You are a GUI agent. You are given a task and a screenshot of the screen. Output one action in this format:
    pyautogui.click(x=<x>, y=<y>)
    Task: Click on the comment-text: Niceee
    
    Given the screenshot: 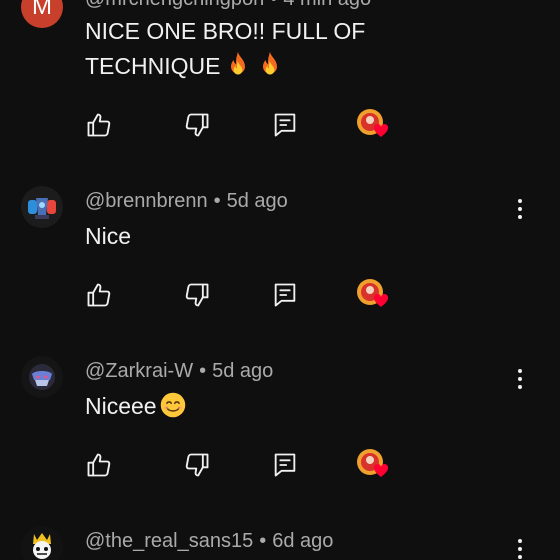 What is the action you would take?
    pyautogui.click(x=295, y=406)
    